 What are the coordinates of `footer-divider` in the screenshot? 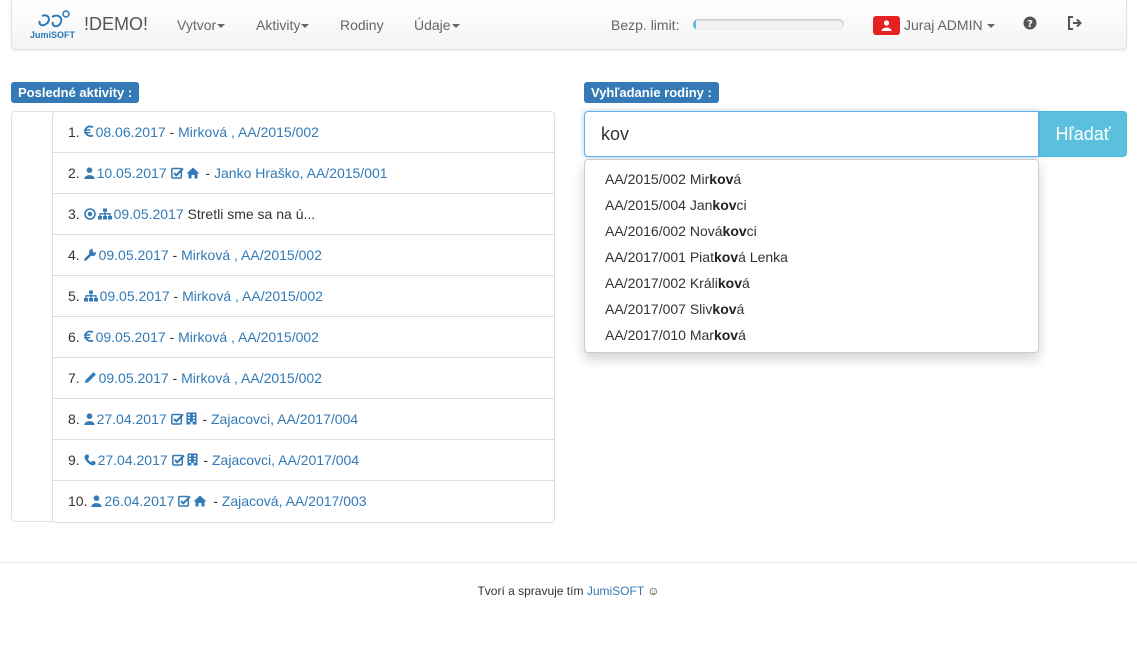 It's located at (568, 562).